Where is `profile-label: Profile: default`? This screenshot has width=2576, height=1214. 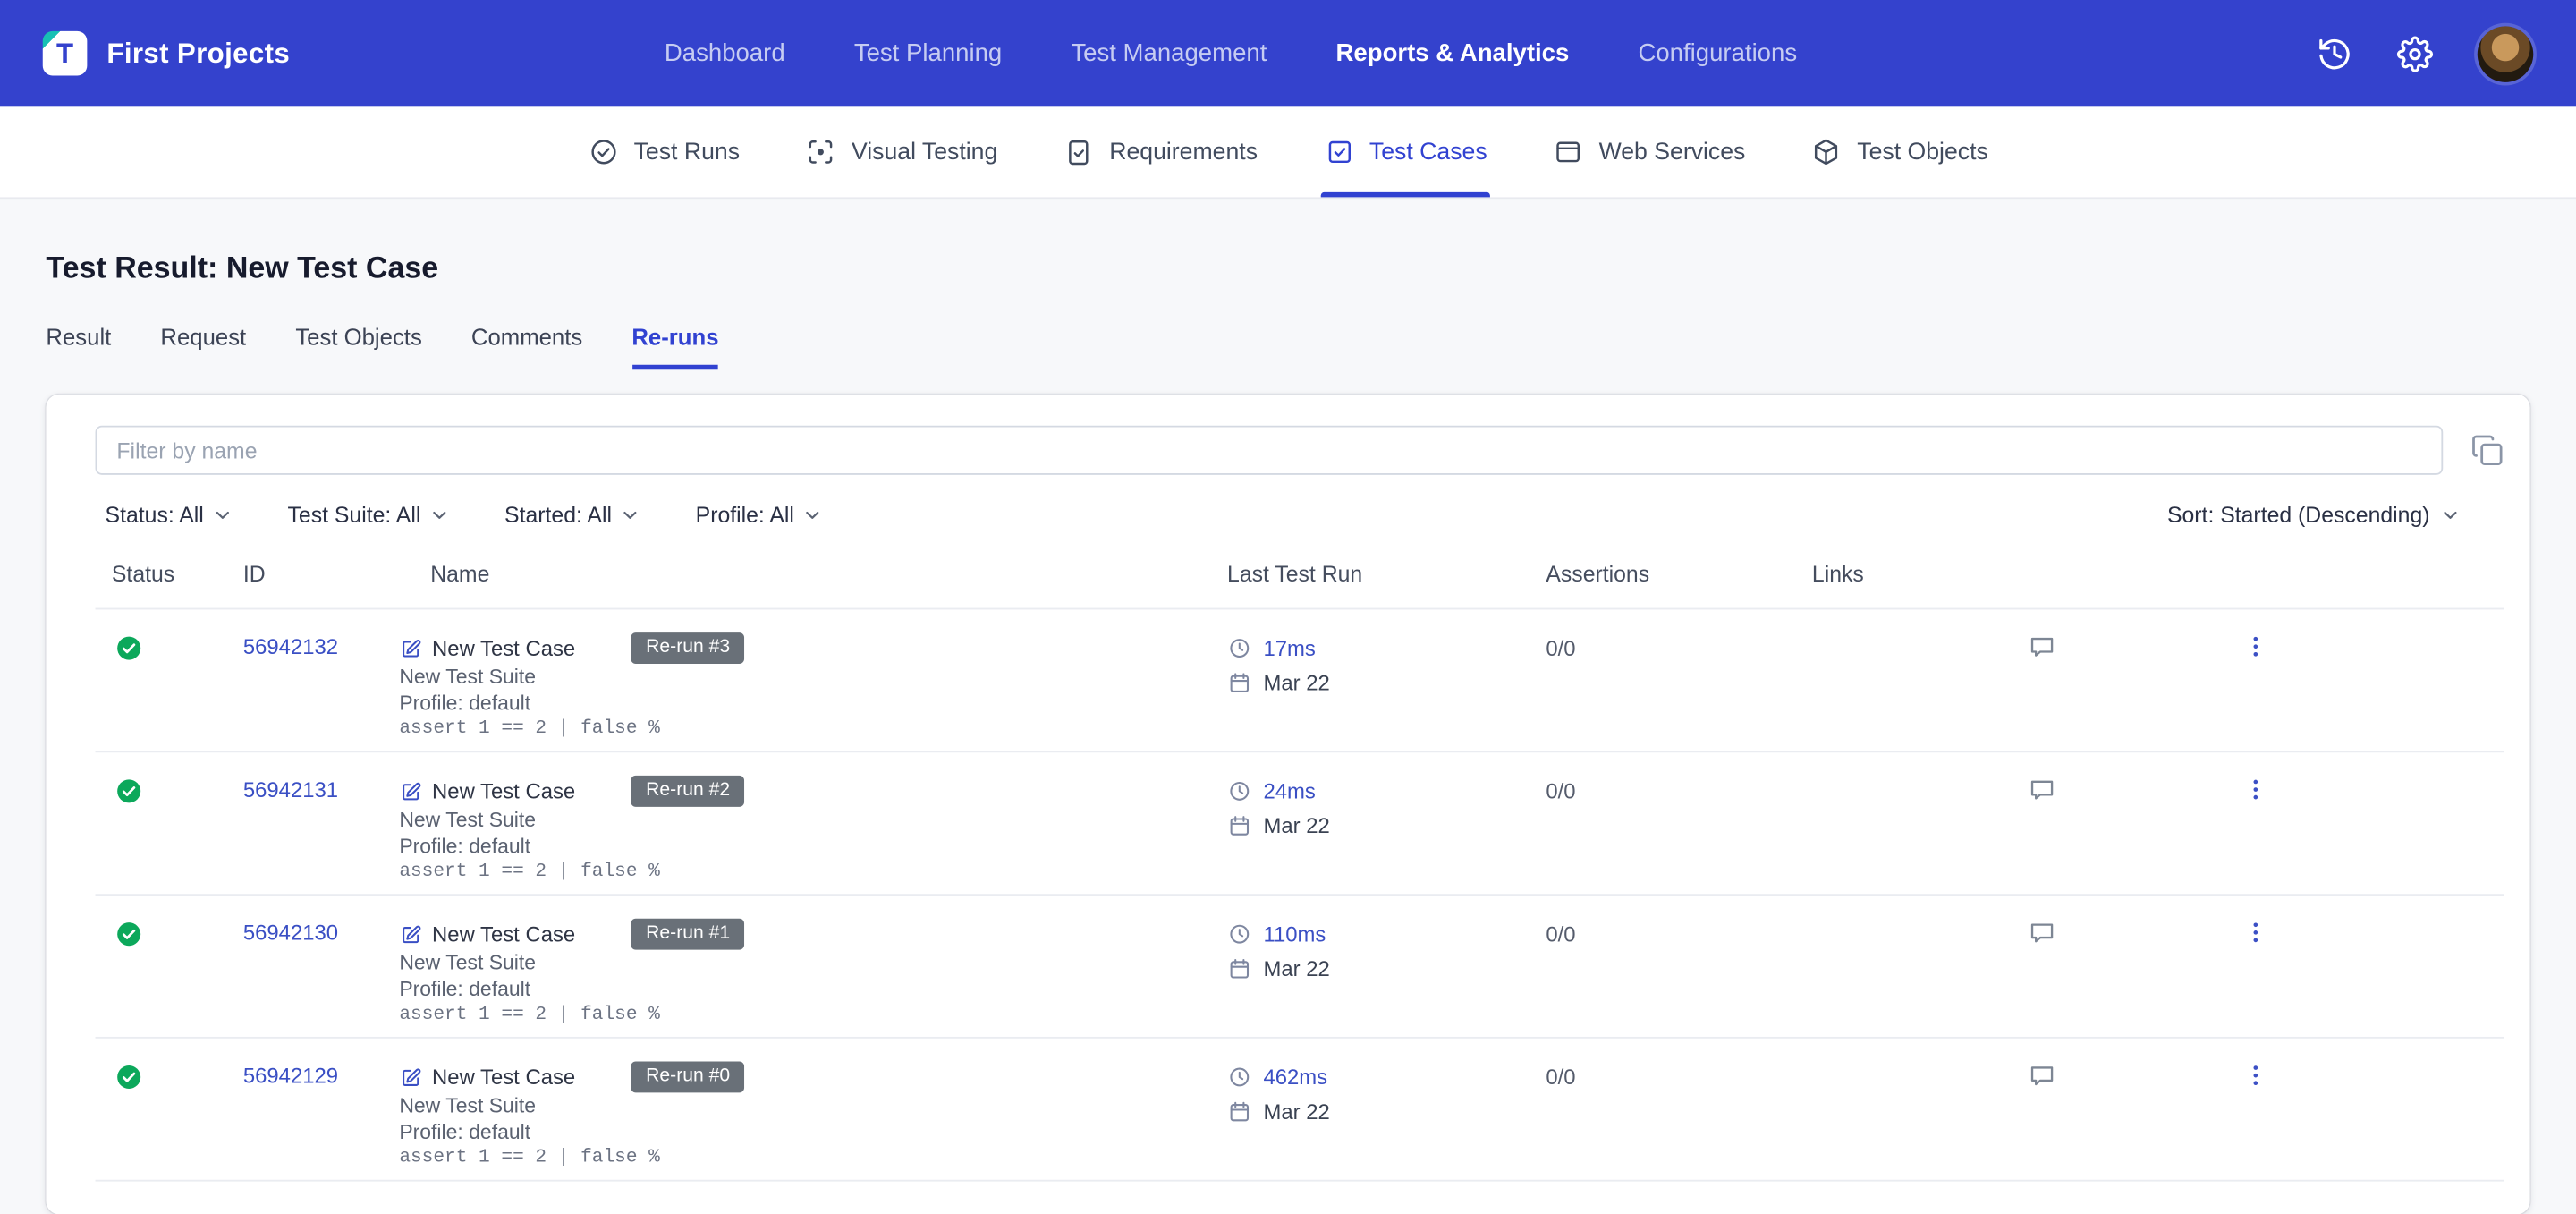 profile-label: Profile: default is located at coordinates (465, 1132).